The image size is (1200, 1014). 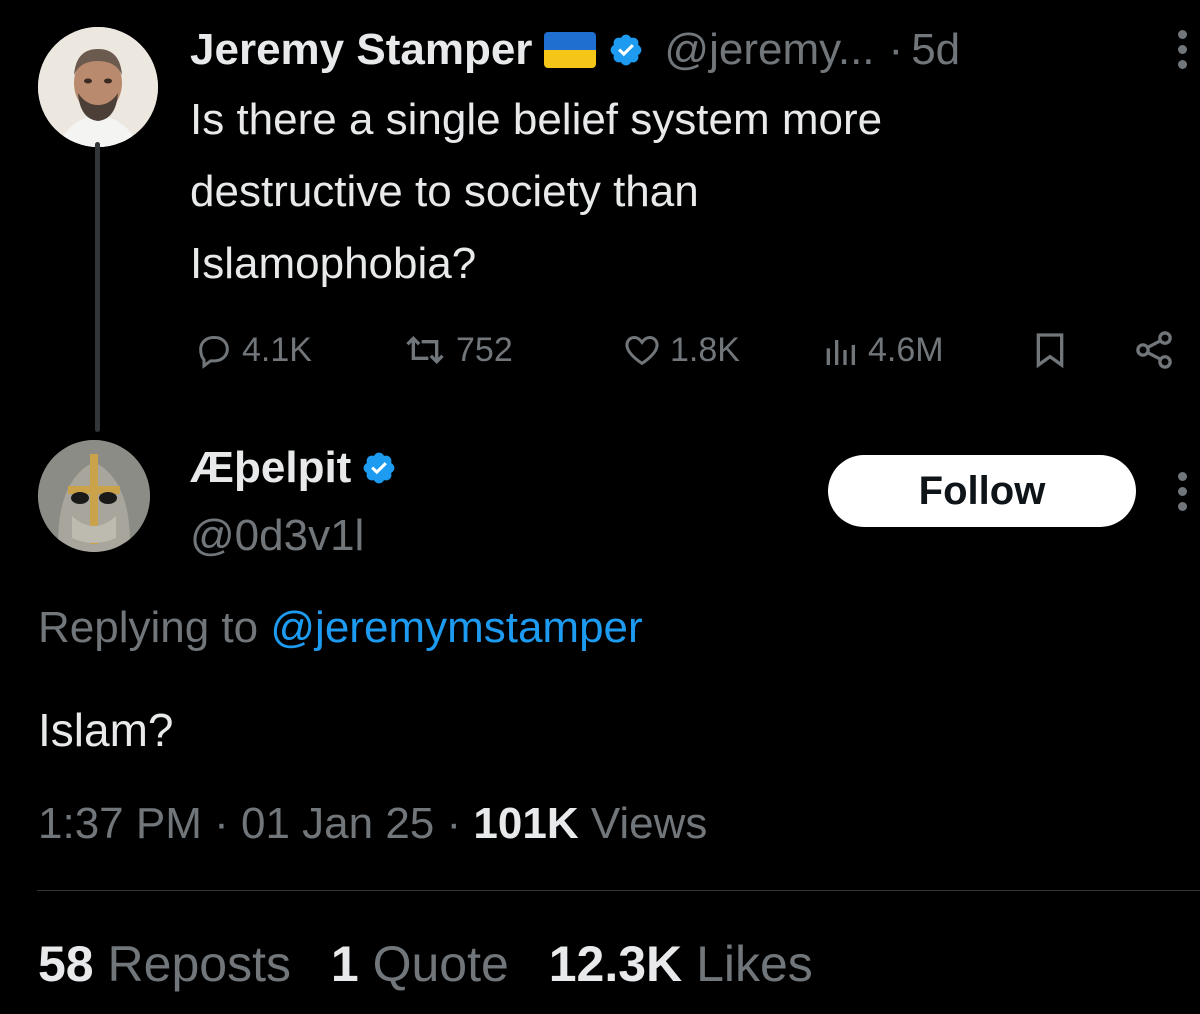 I want to click on reply-author-handle: @0d3v1l, so click(x=277, y=536).